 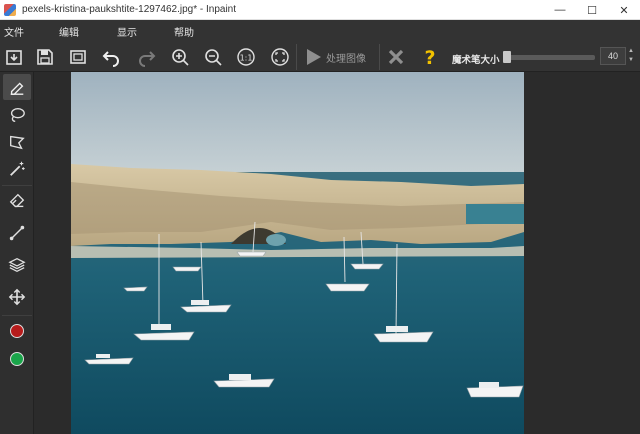 I want to click on magic-wand-tool-button, so click(x=17, y=169).